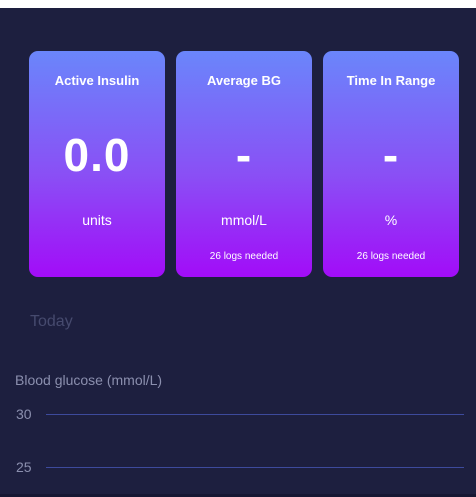 Image resolution: width=476 pixels, height=497 pixels. What do you see at coordinates (24, 414) in the screenshot?
I see `y-tick-label: 30` at bounding box center [24, 414].